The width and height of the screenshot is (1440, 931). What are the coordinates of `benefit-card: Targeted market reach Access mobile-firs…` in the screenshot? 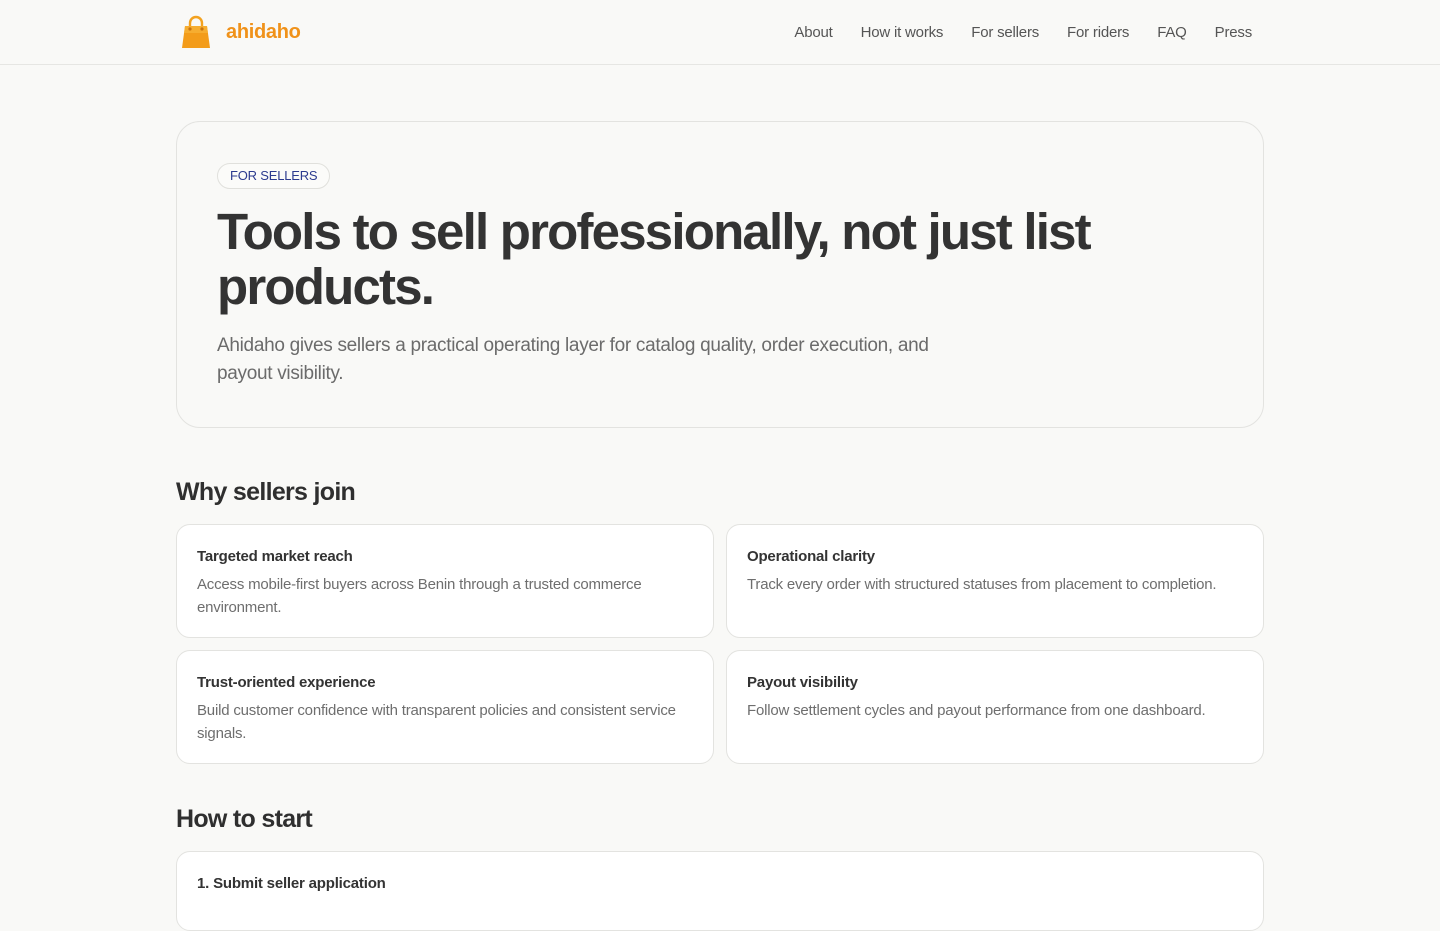 It's located at (445, 581).